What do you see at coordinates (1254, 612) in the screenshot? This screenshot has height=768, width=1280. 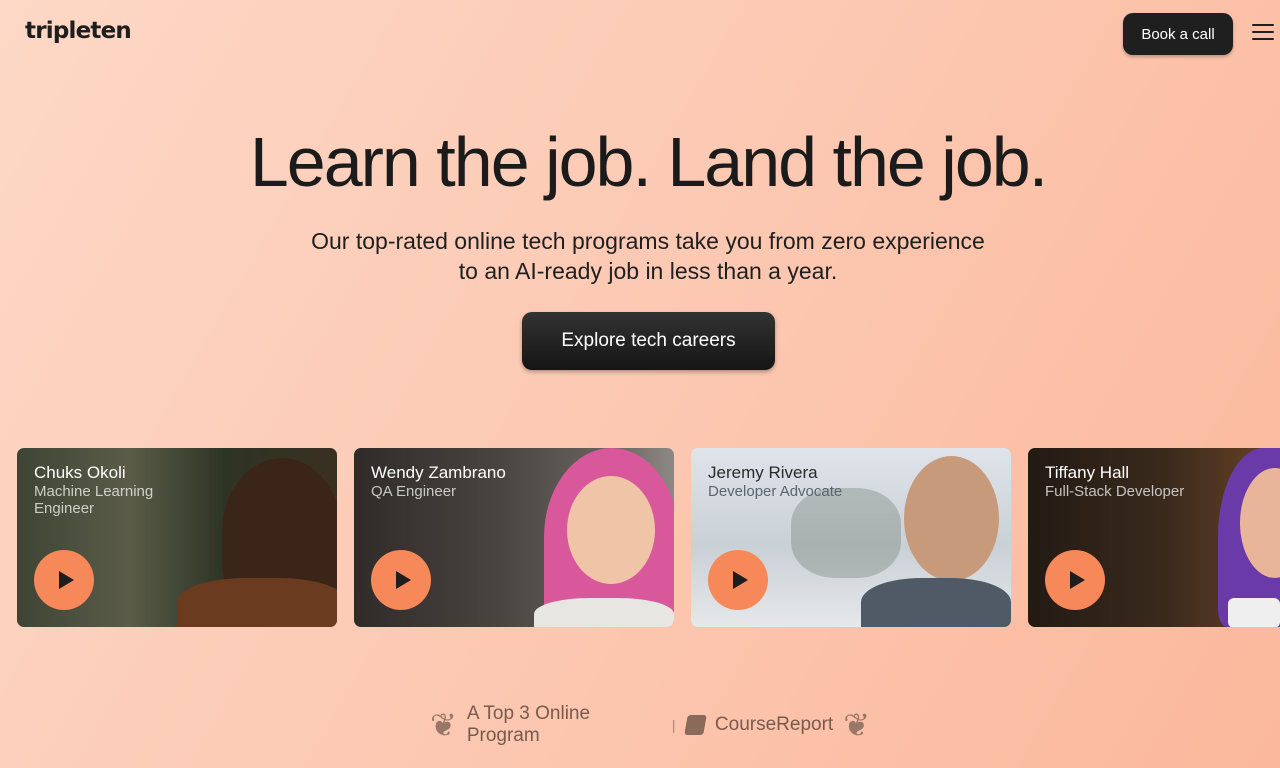 I see `mug` at bounding box center [1254, 612].